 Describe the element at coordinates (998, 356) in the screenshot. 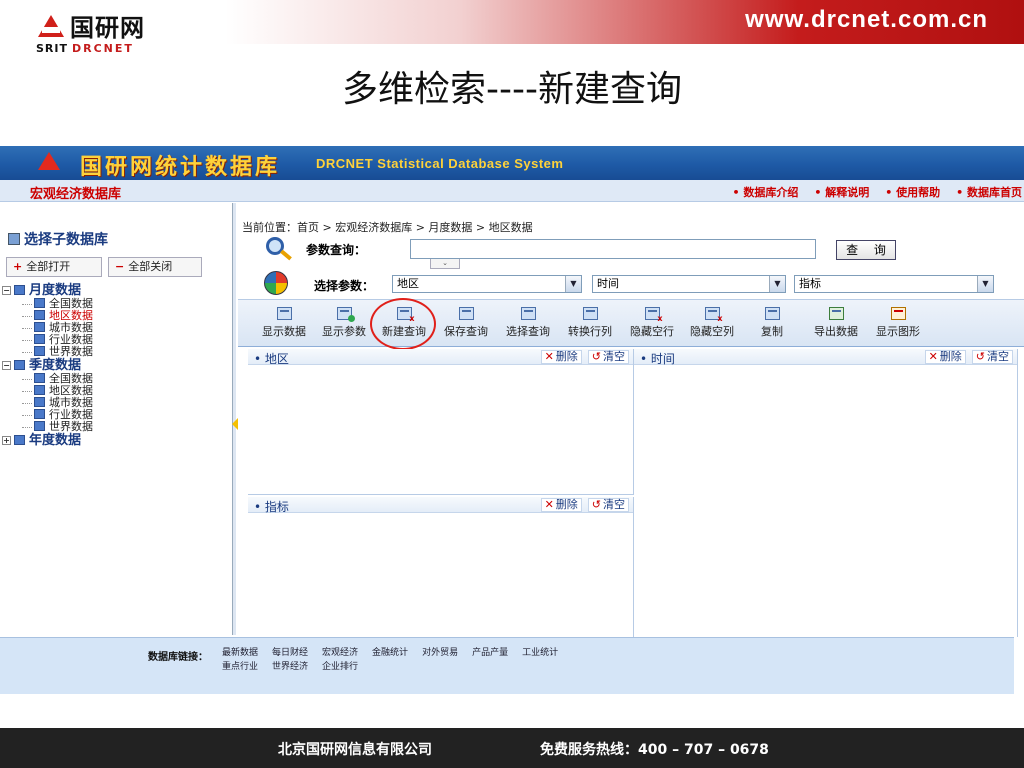

I see `clear-label: 清空` at that location.